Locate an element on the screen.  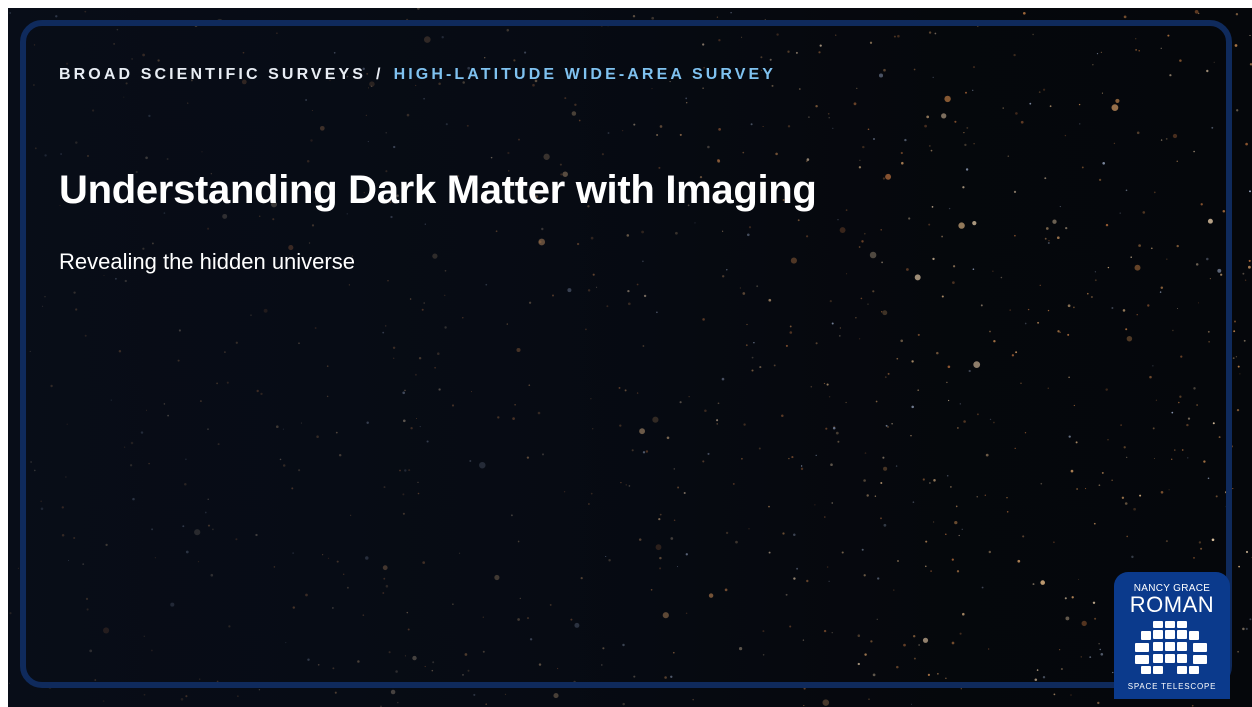
logo-name: ROMAN is located at coordinates (1172, 604).